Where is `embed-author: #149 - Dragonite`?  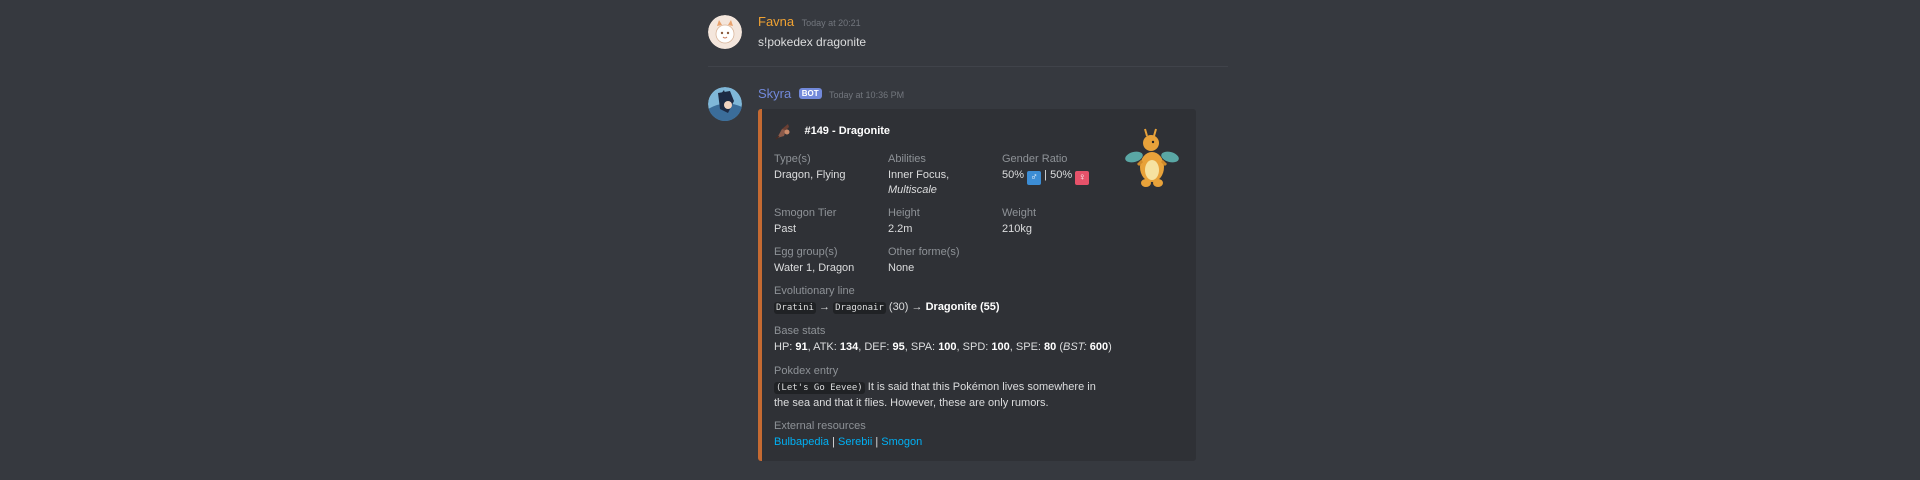
embed-author: #149 - Dragonite is located at coordinates (832, 131).